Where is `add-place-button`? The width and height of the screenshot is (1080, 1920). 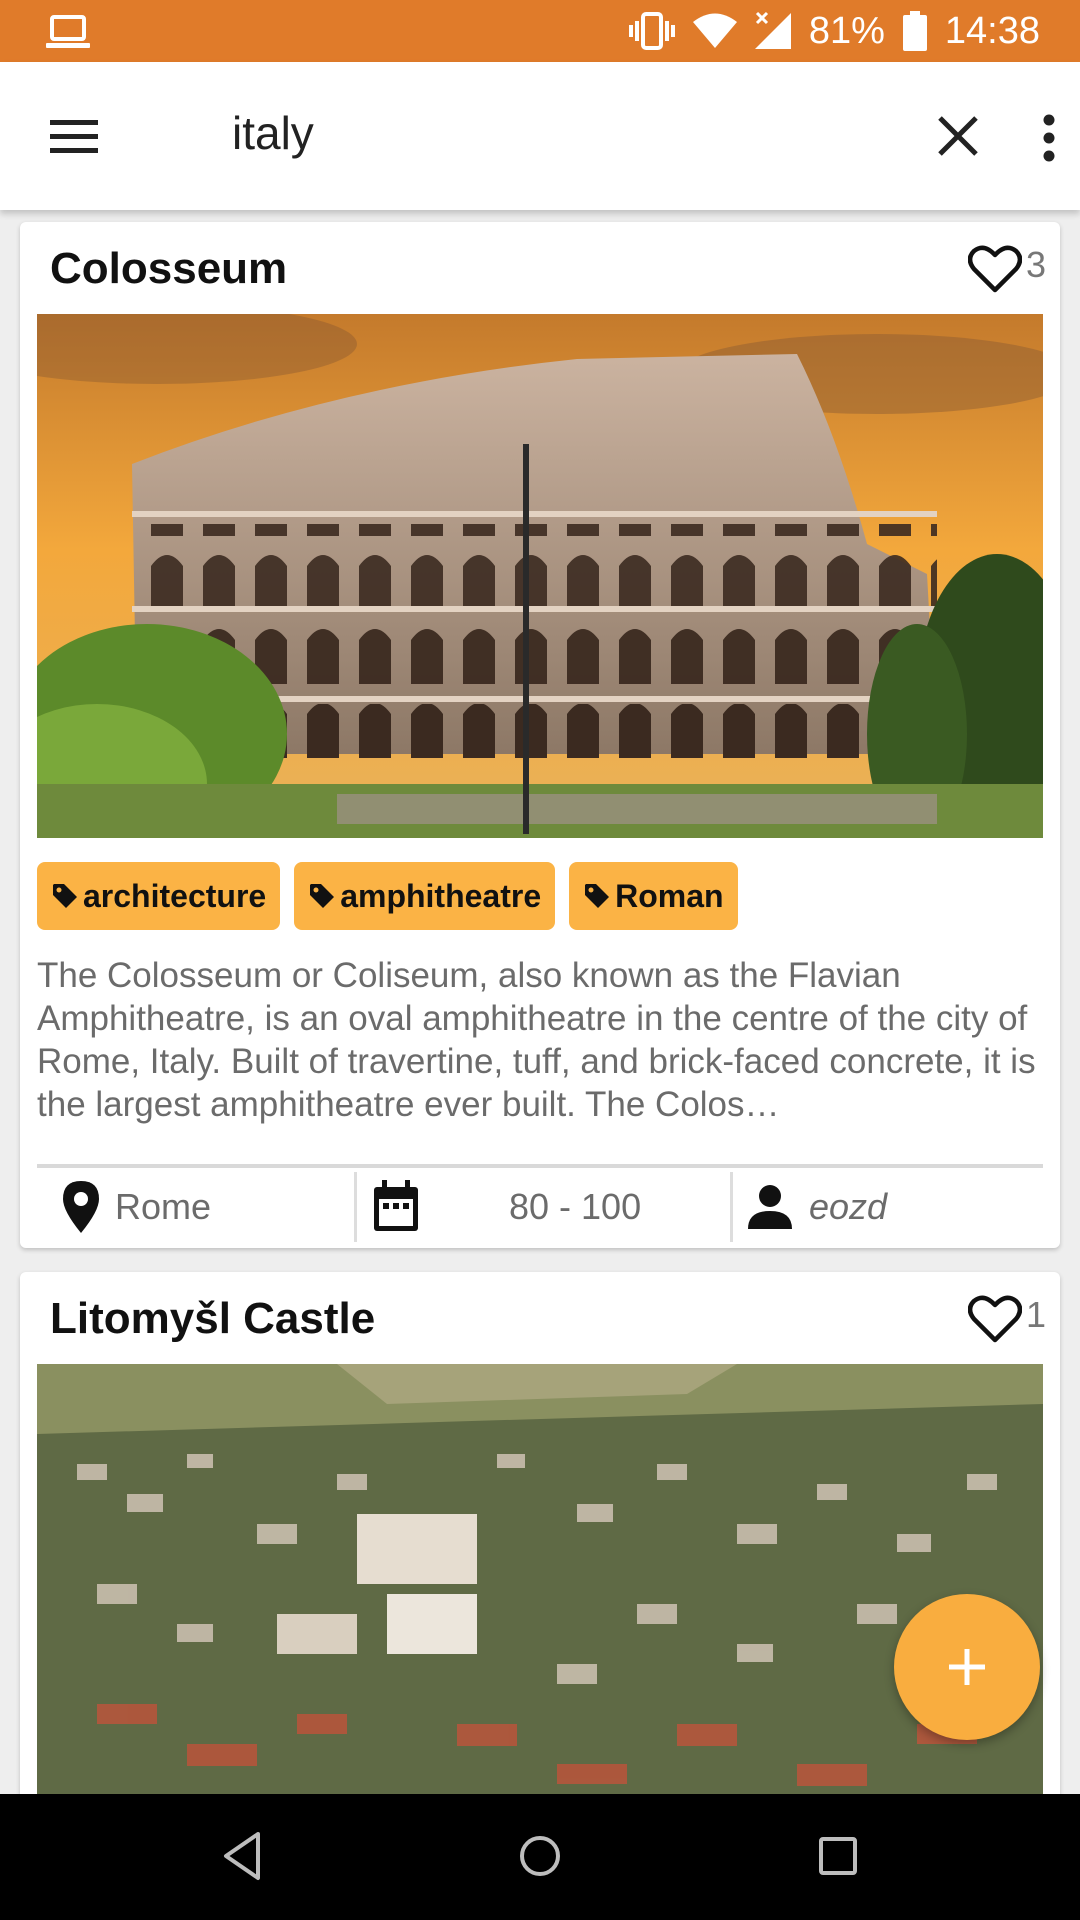
add-place-button is located at coordinates (967, 1667).